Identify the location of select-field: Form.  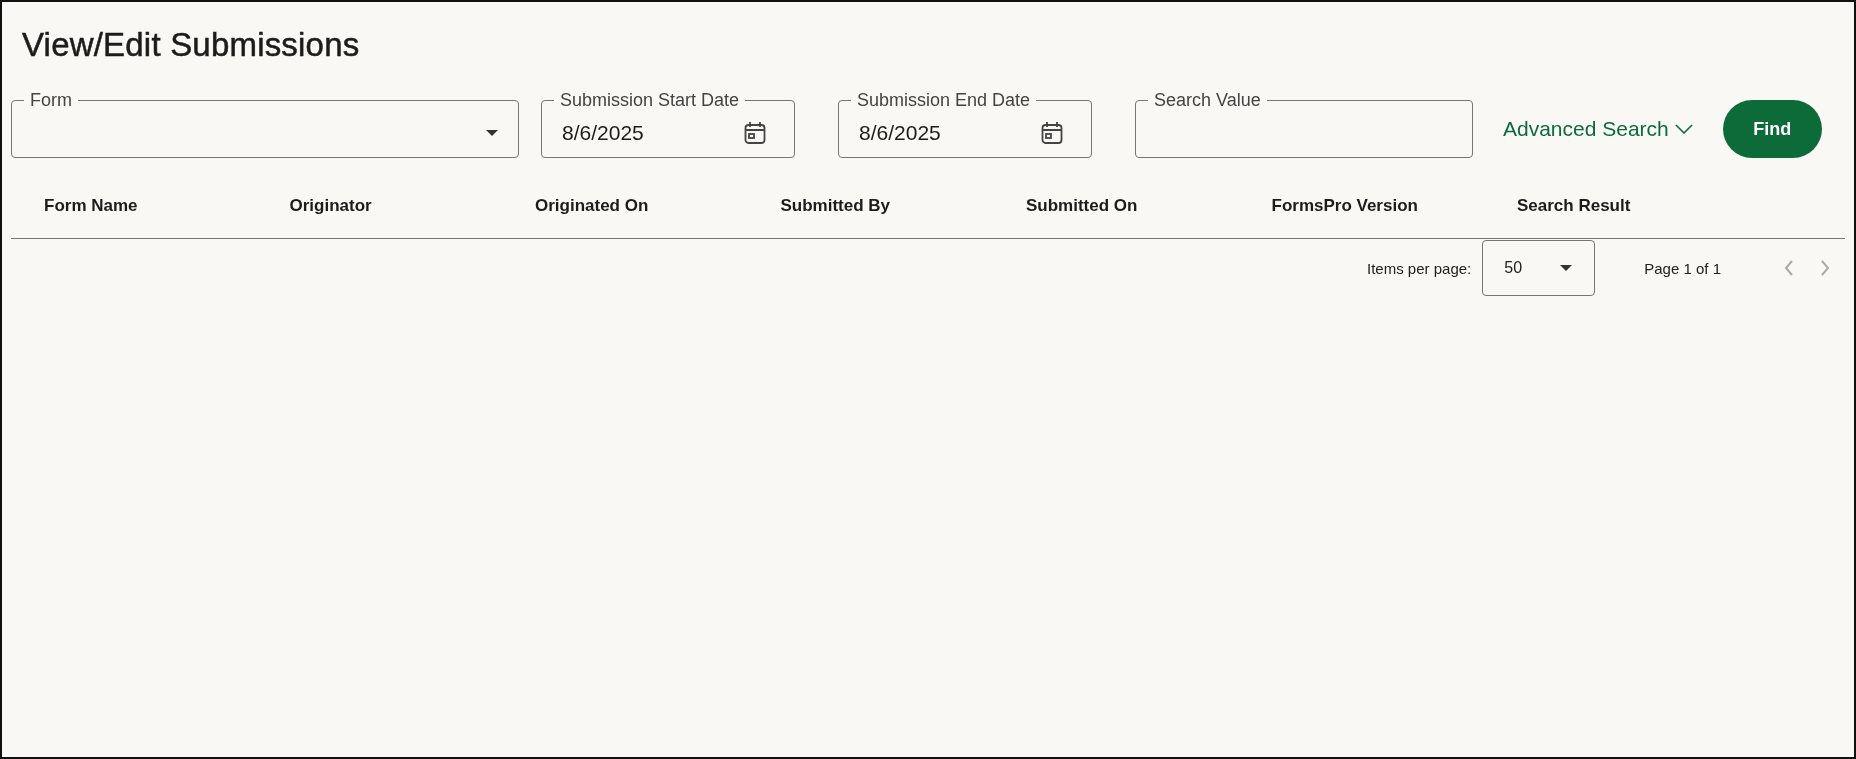
(265, 124).